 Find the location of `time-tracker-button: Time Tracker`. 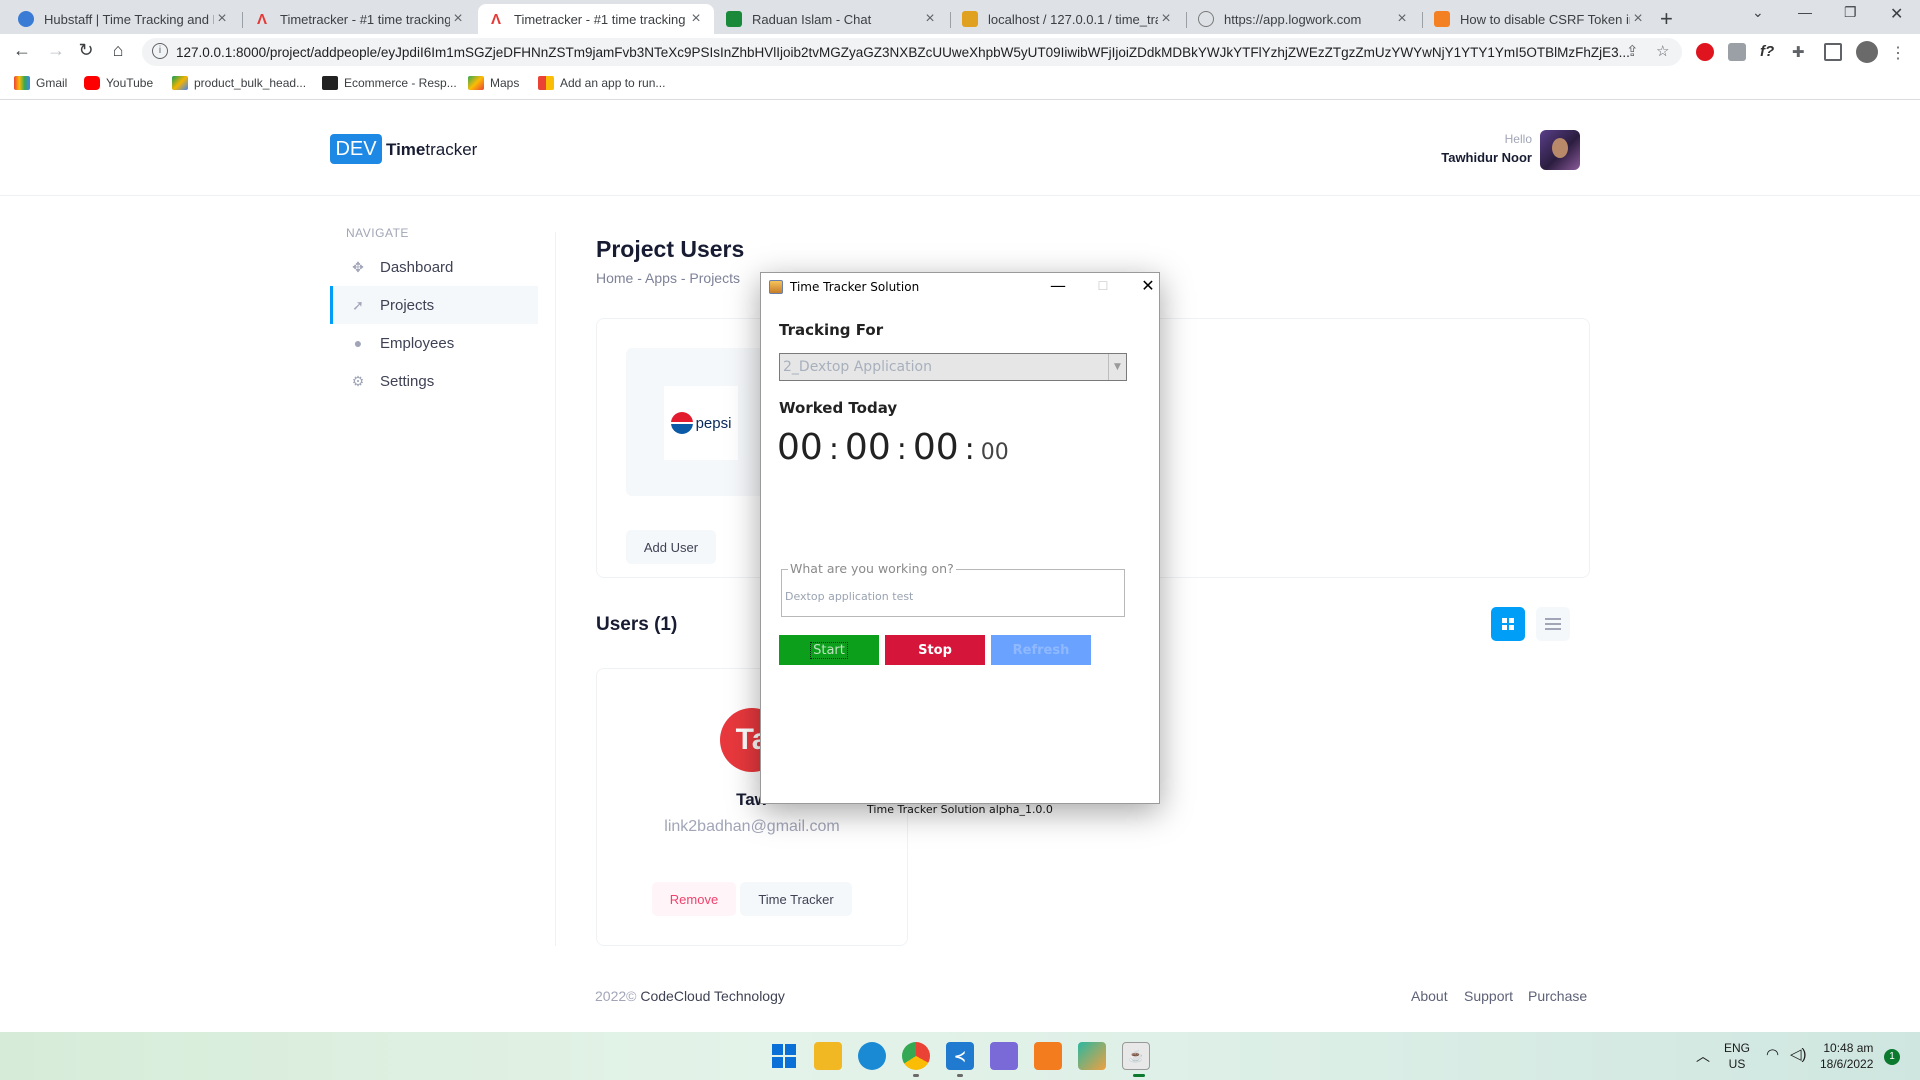

time-tracker-button: Time Tracker is located at coordinates (796, 899).